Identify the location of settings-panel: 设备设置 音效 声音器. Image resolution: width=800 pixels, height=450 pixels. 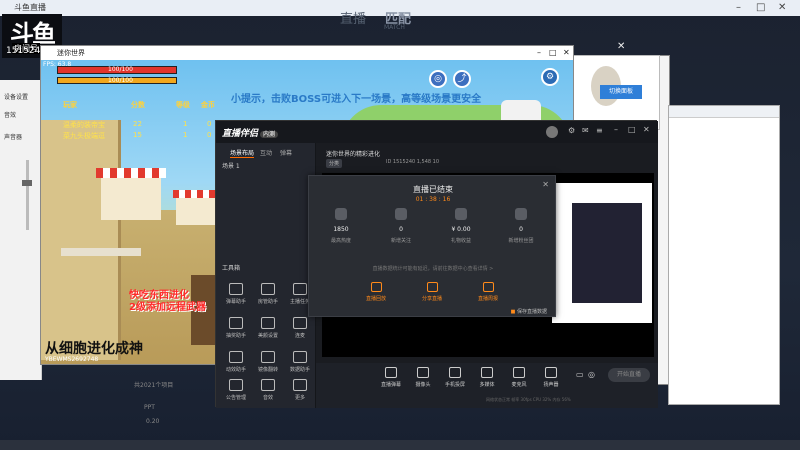
(21, 230).